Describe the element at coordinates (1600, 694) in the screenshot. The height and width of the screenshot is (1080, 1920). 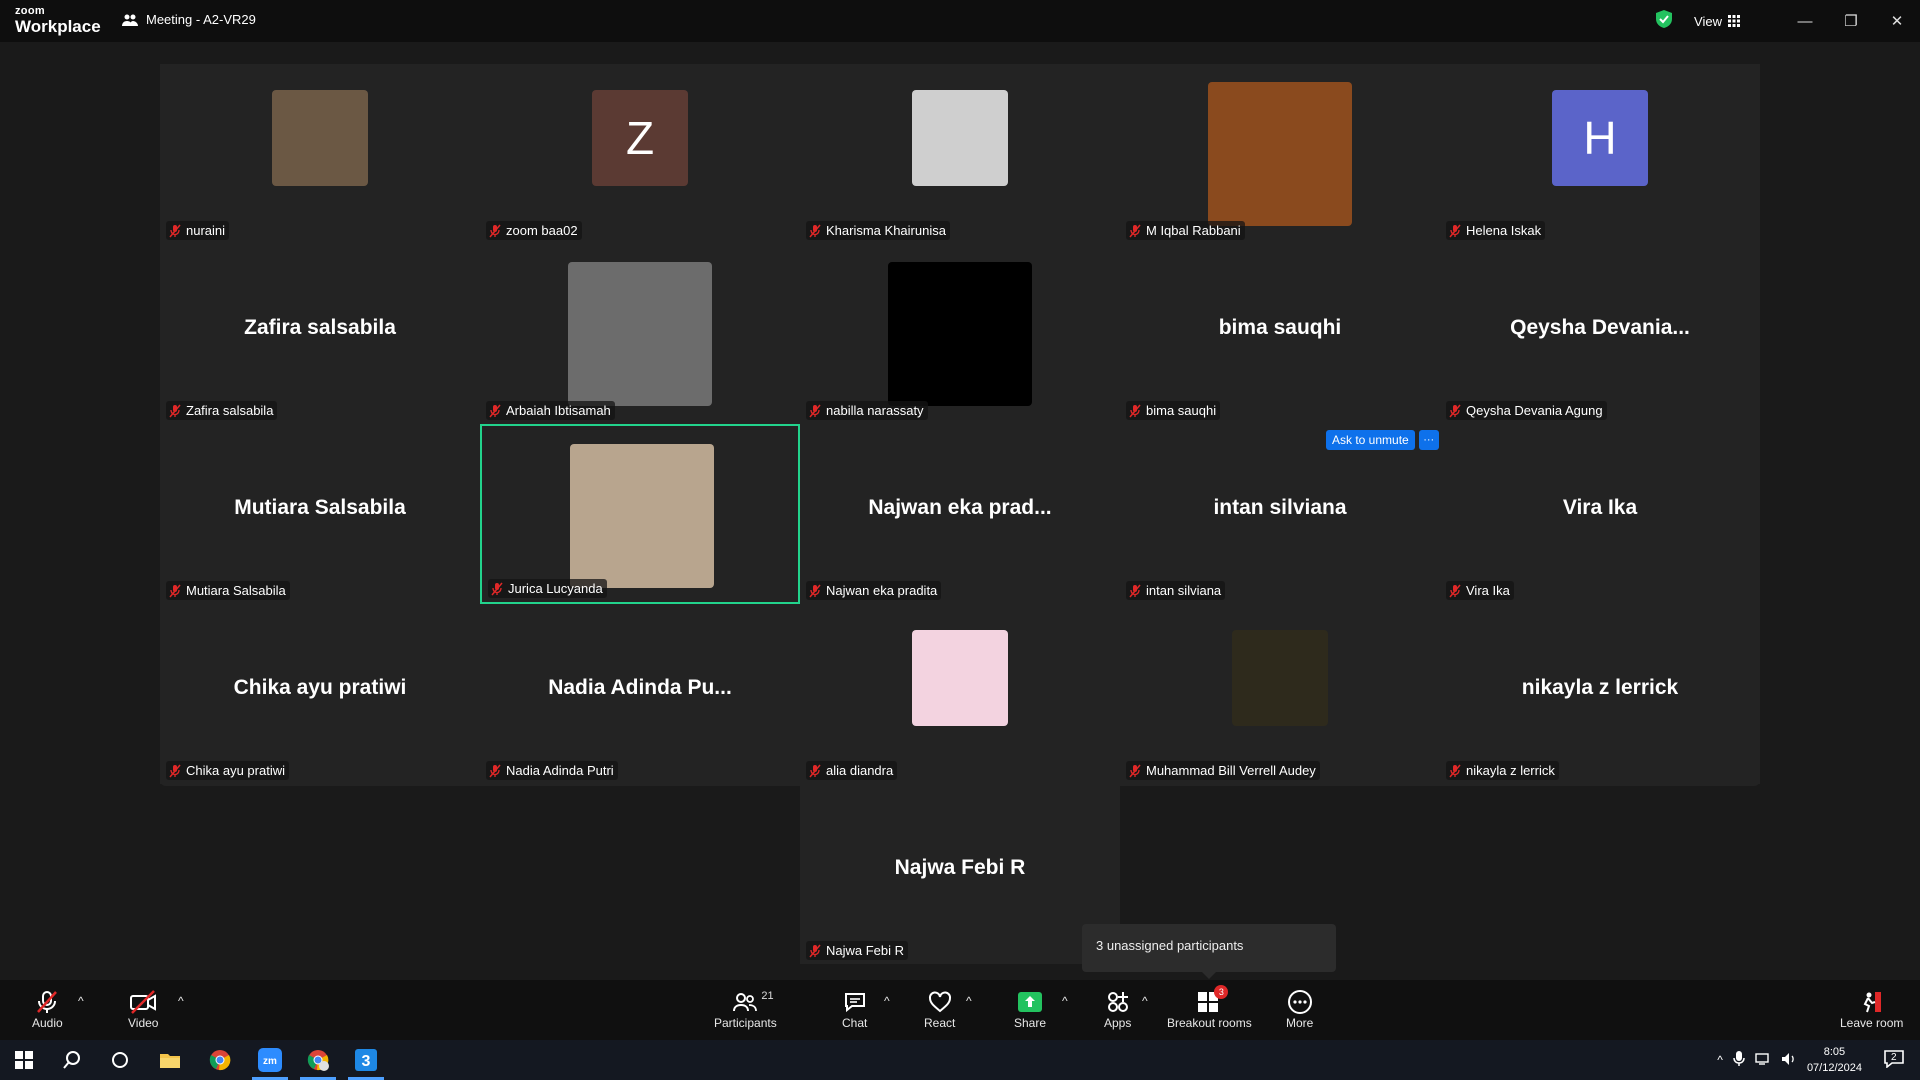
I see `participant-tile: nikayla z lerrick nikayla z lerrick` at that location.